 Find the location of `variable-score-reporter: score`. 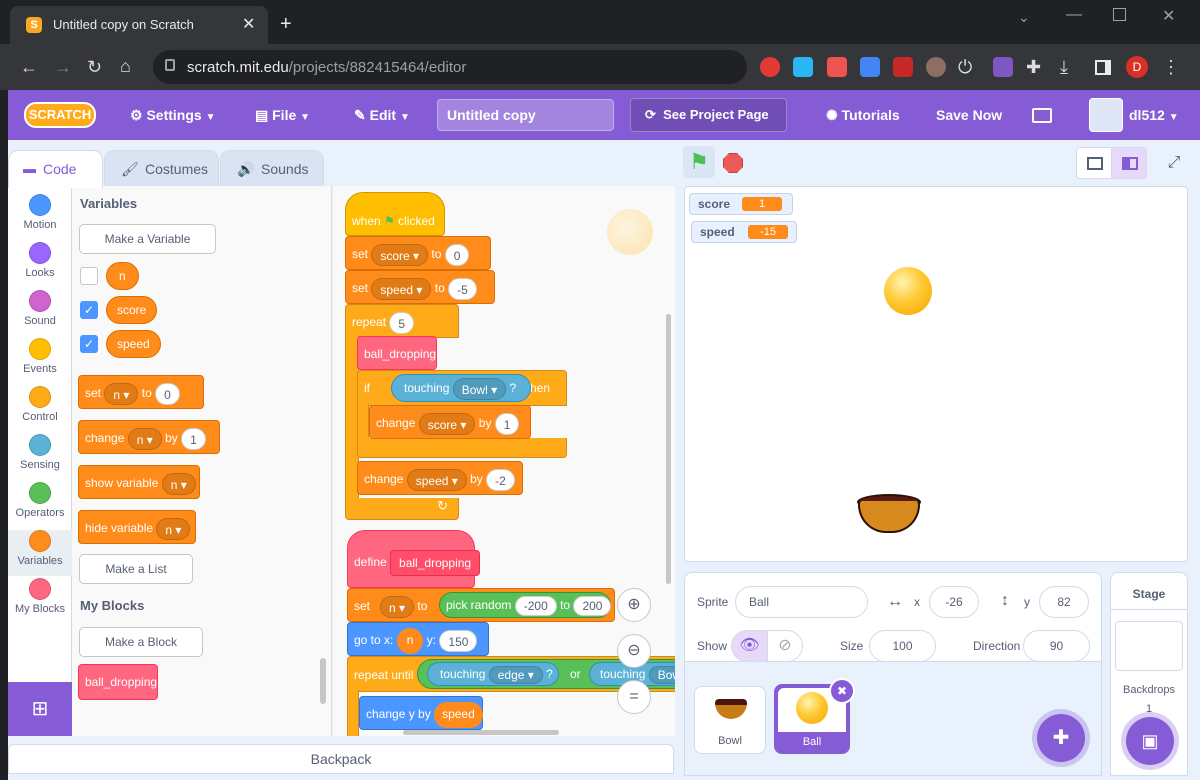

variable-score-reporter: score is located at coordinates (132, 310).